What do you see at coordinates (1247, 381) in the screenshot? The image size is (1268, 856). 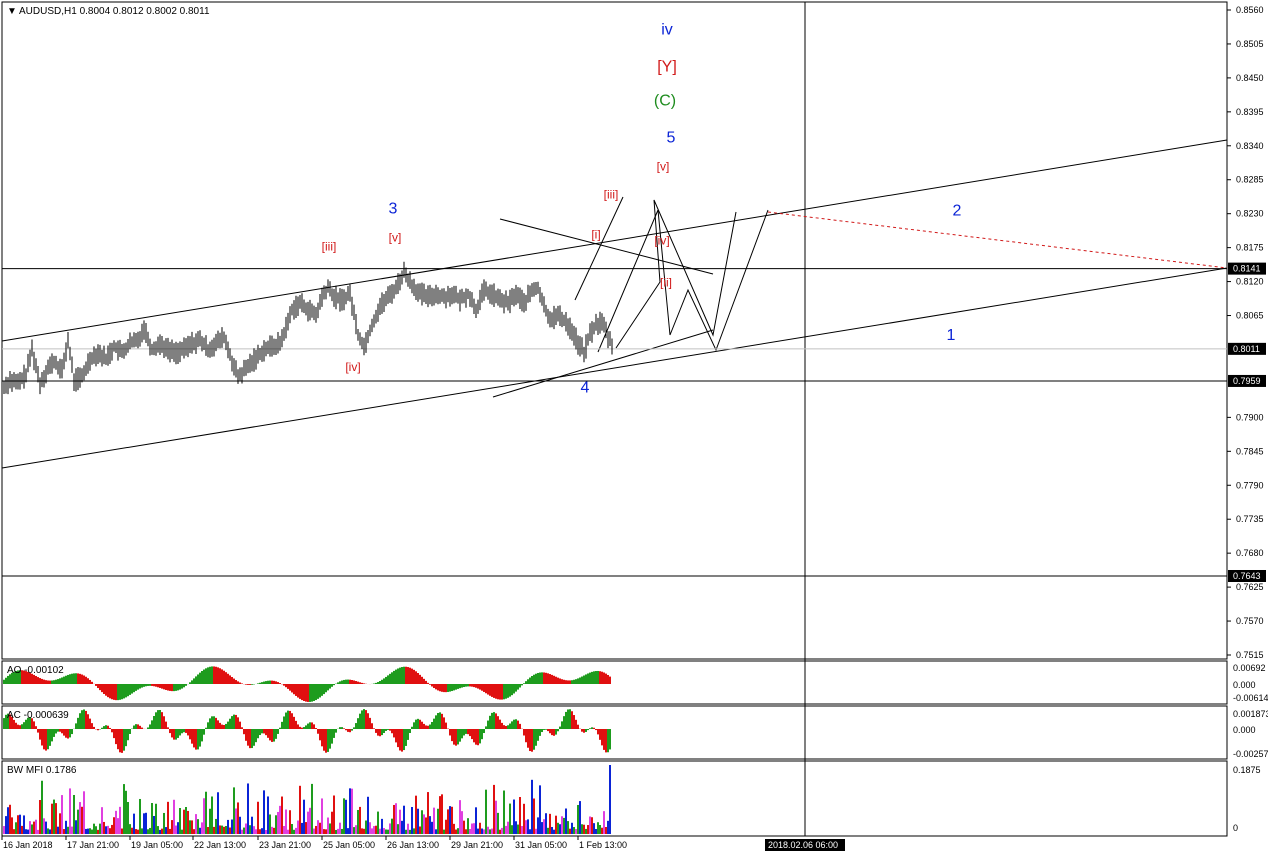 I see `price-label-boxed: 0.7959` at bounding box center [1247, 381].